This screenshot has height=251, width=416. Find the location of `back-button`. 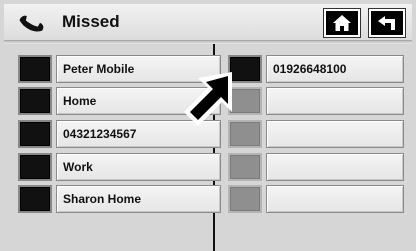

back-button is located at coordinates (387, 23).